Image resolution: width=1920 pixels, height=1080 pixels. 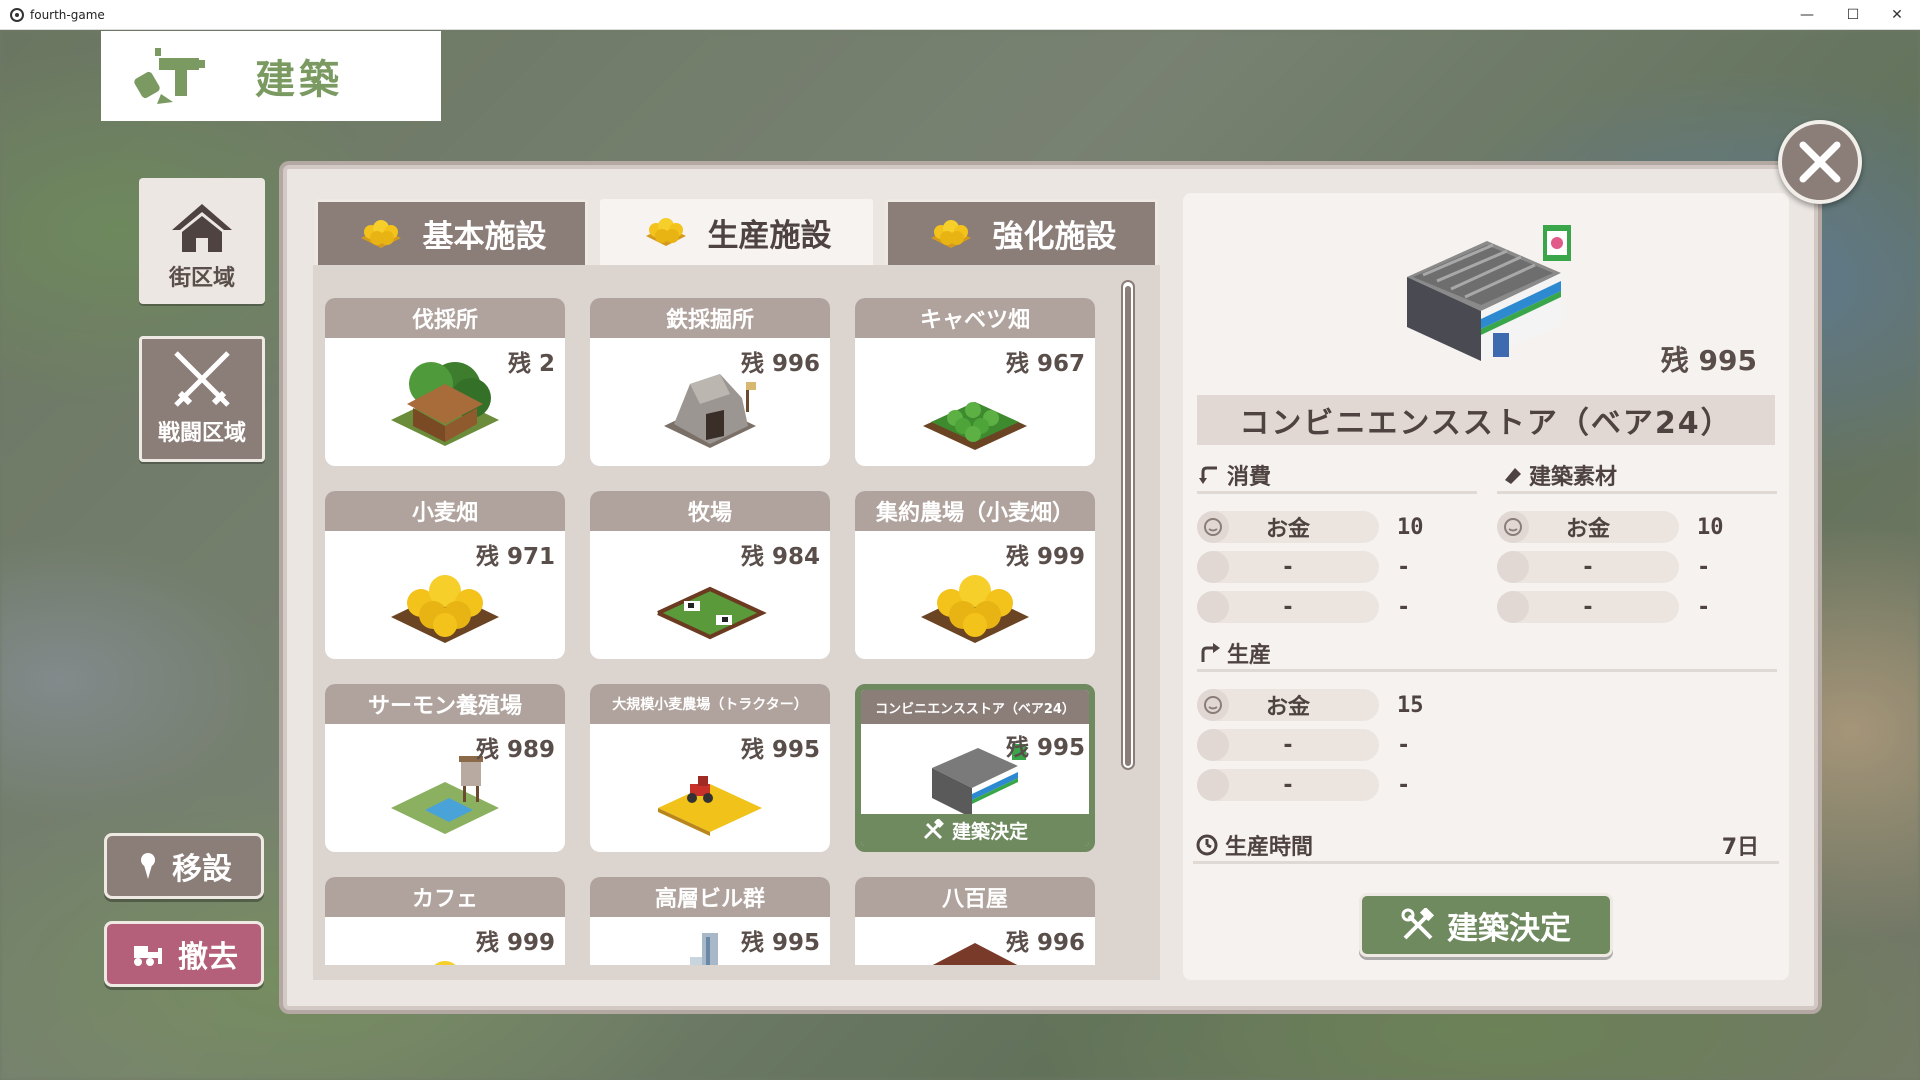 I want to click on material-row: お金 10, so click(x=1610, y=527).